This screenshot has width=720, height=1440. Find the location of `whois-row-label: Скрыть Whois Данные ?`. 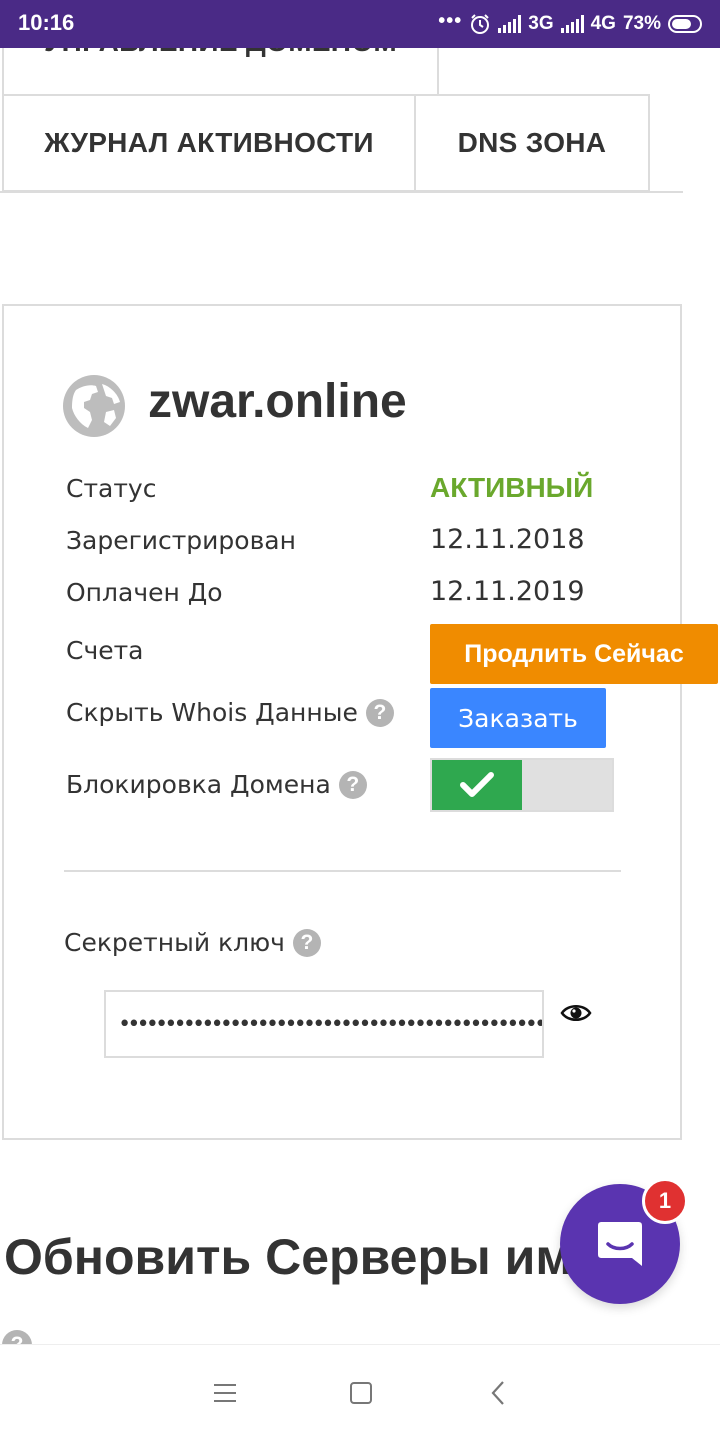

whois-row-label: Скрыть Whois Данные ? is located at coordinates (230, 712).